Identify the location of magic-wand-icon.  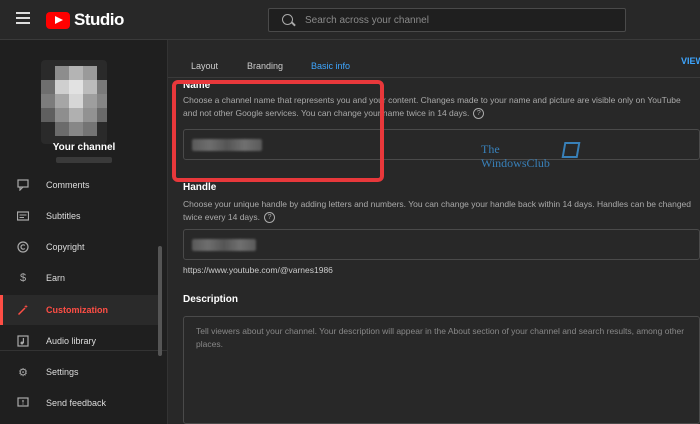
(23, 310).